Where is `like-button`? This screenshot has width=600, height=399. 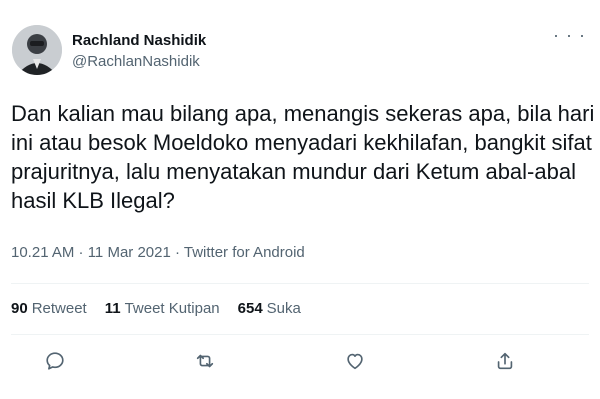 like-button is located at coordinates (355, 361).